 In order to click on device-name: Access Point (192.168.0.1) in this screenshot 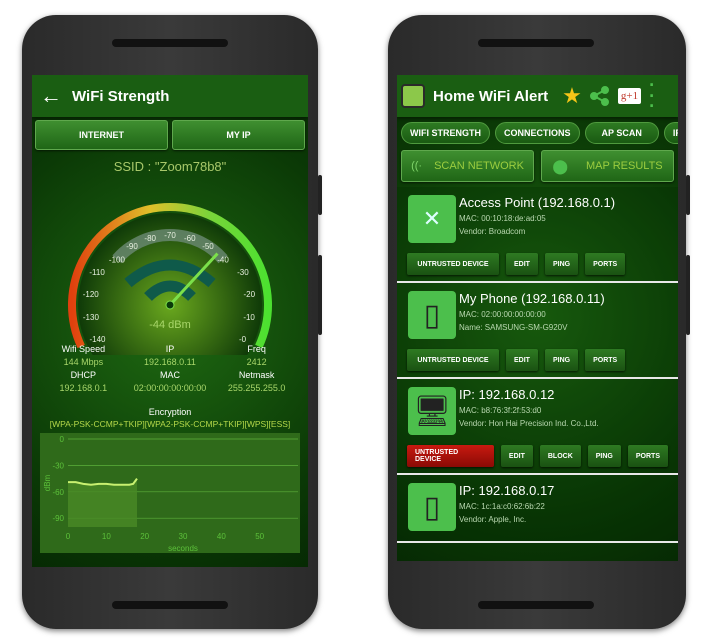, I will do `click(537, 202)`.